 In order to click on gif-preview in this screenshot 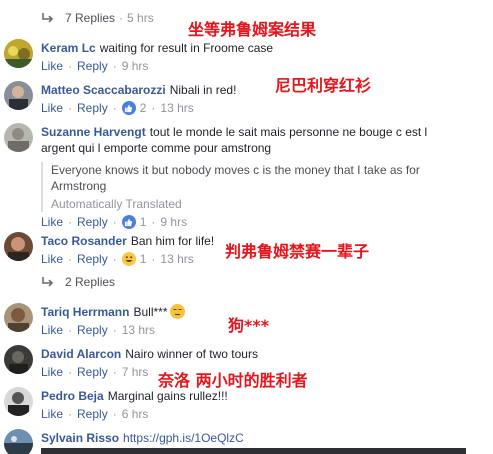, I will do `click(253, 451)`.